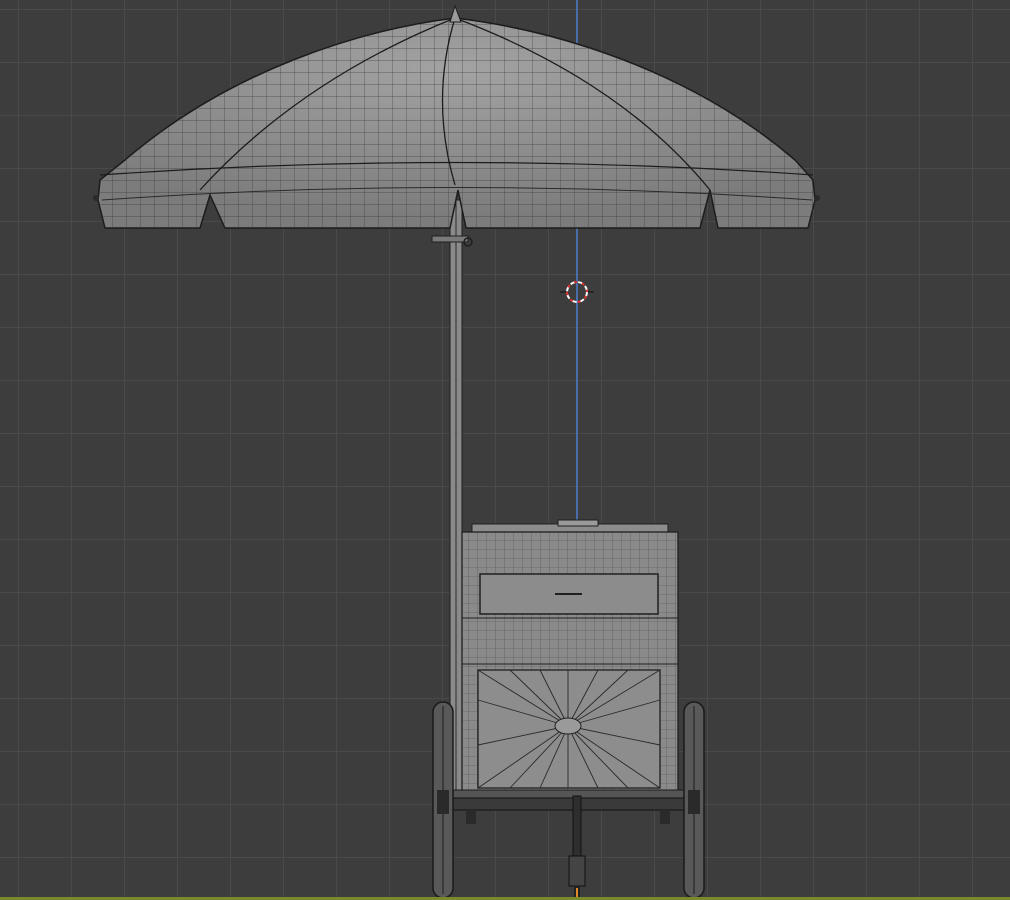  I want to click on wheel-left, so click(443, 800).